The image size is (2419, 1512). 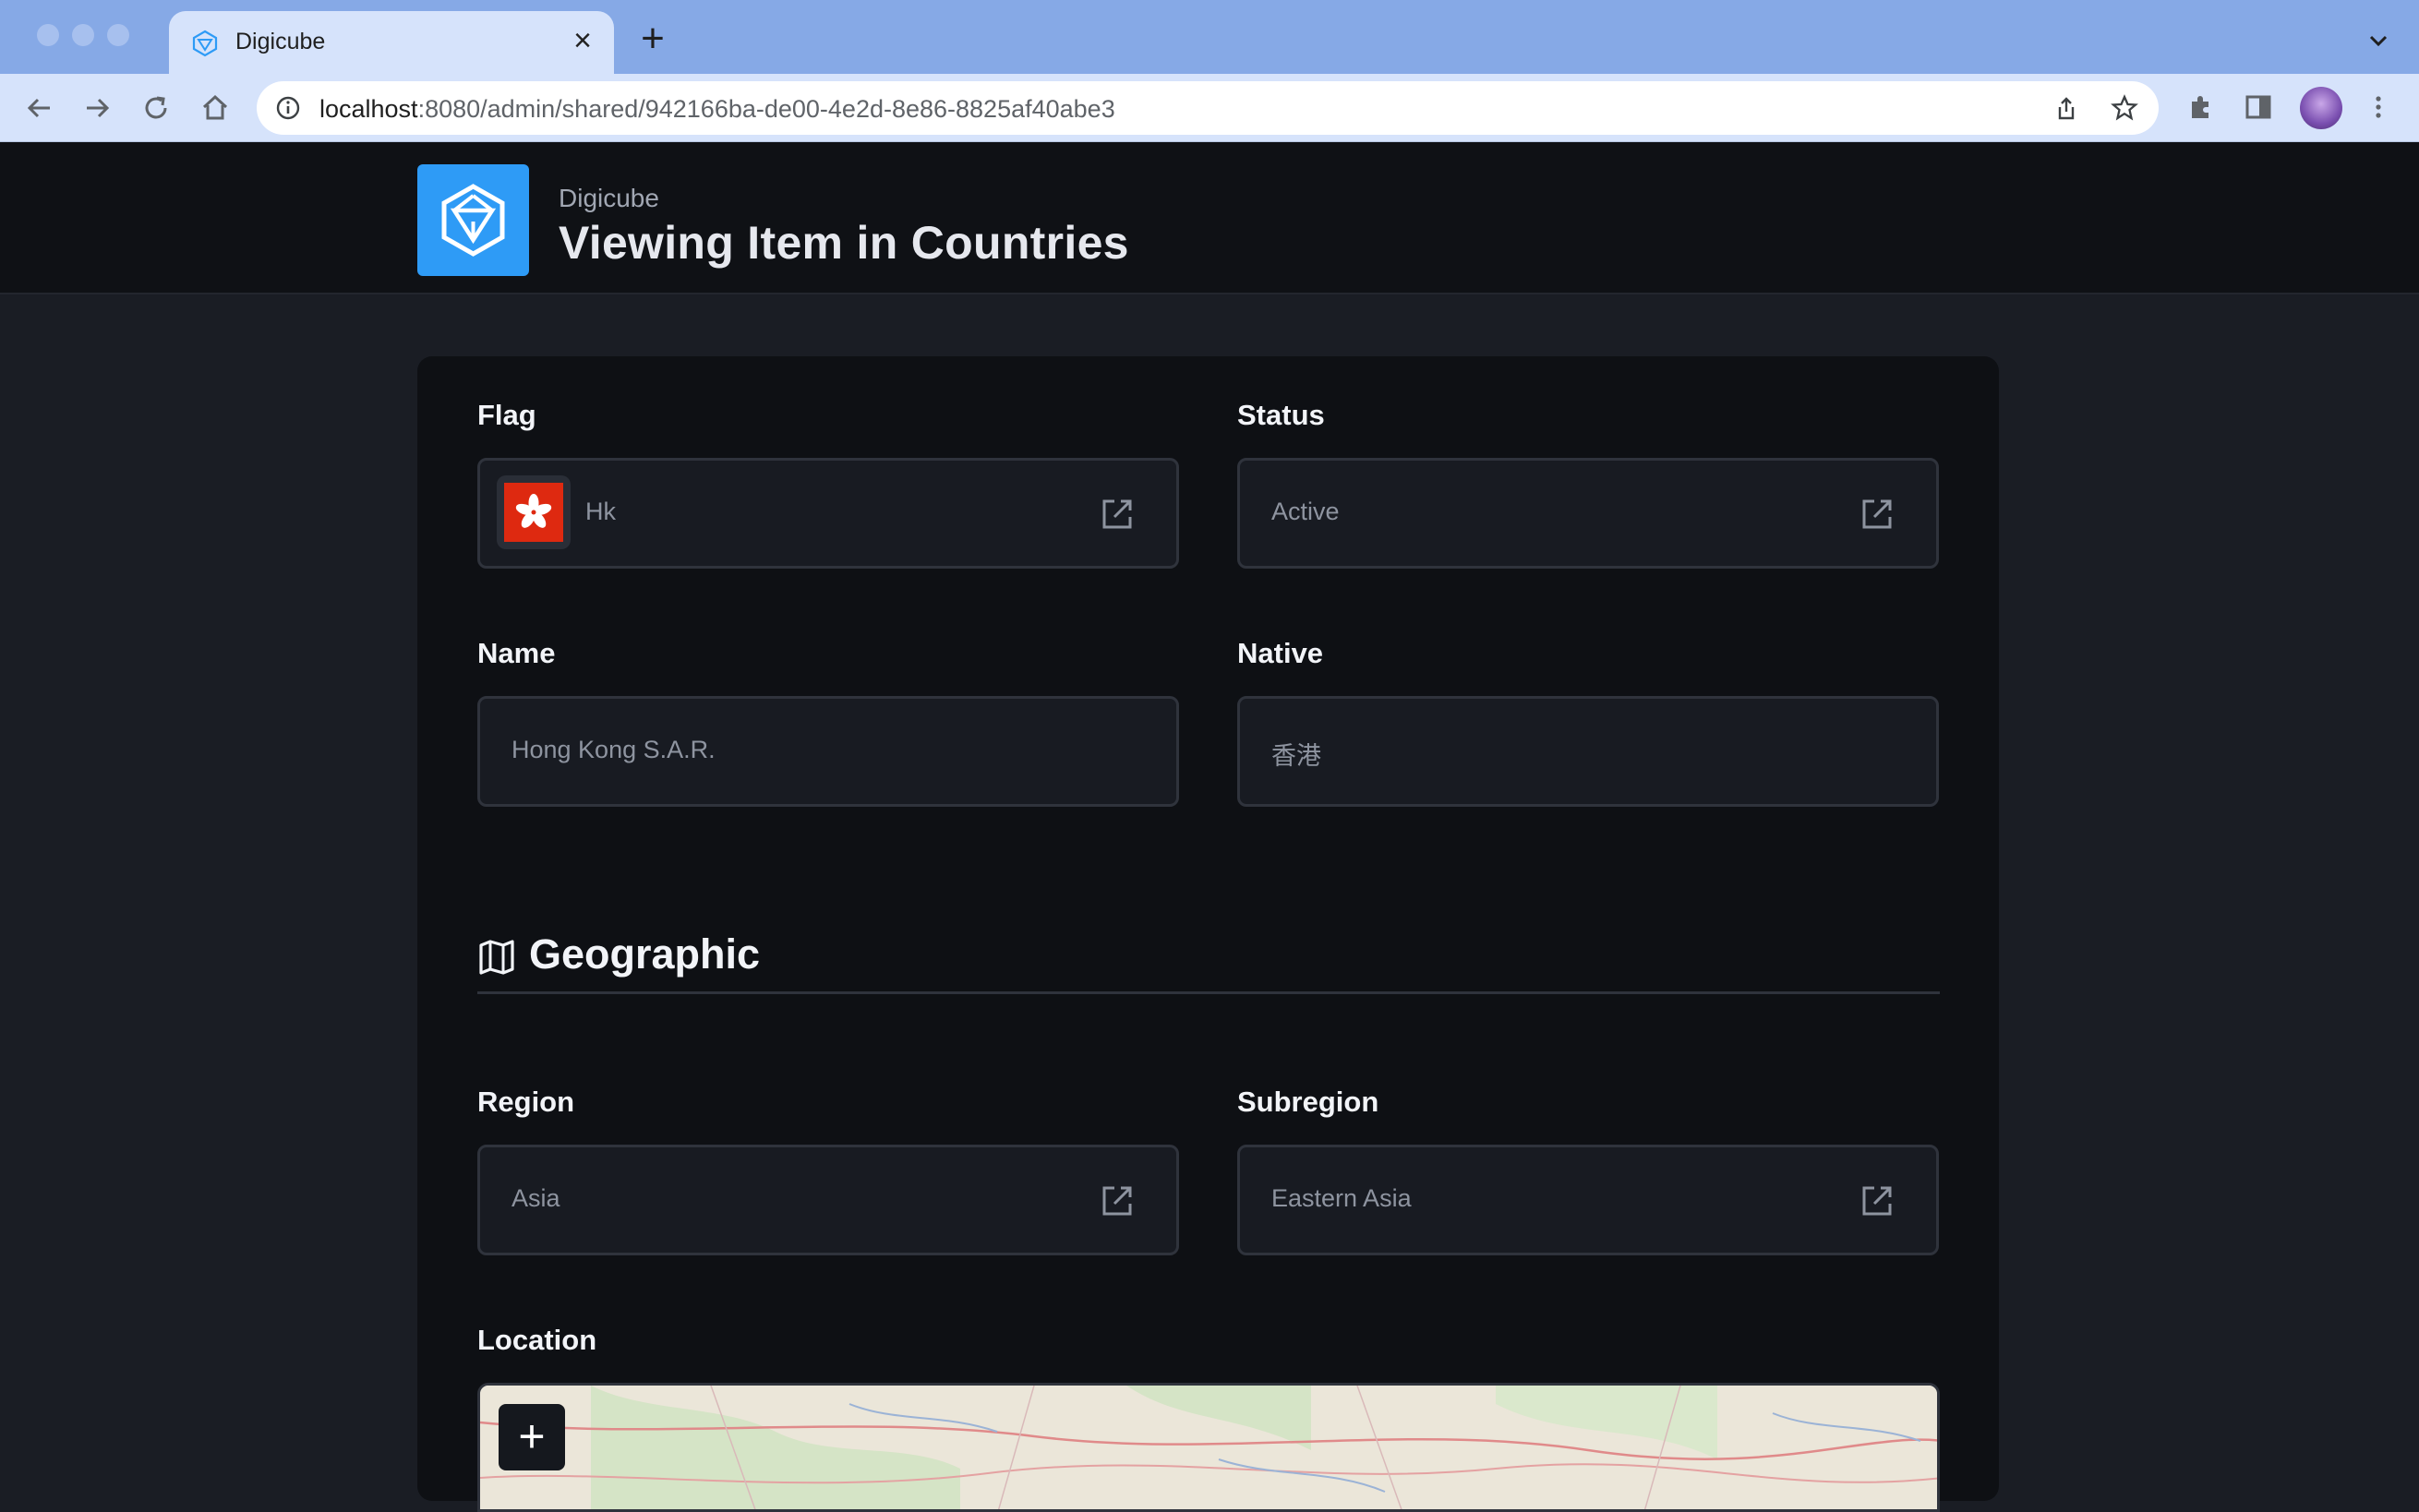 I want to click on name-label: Name, so click(x=516, y=653).